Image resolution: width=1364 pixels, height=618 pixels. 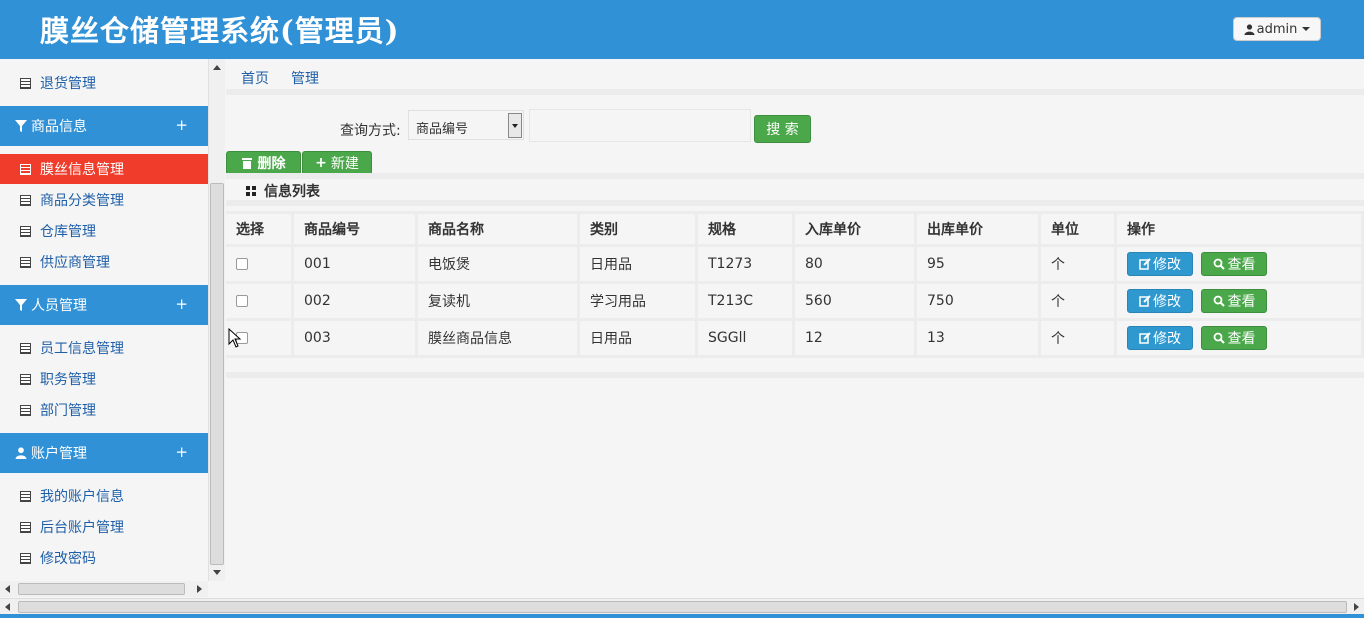 What do you see at coordinates (356, 229) in the screenshot?
I see `column-header: 商品编号` at bounding box center [356, 229].